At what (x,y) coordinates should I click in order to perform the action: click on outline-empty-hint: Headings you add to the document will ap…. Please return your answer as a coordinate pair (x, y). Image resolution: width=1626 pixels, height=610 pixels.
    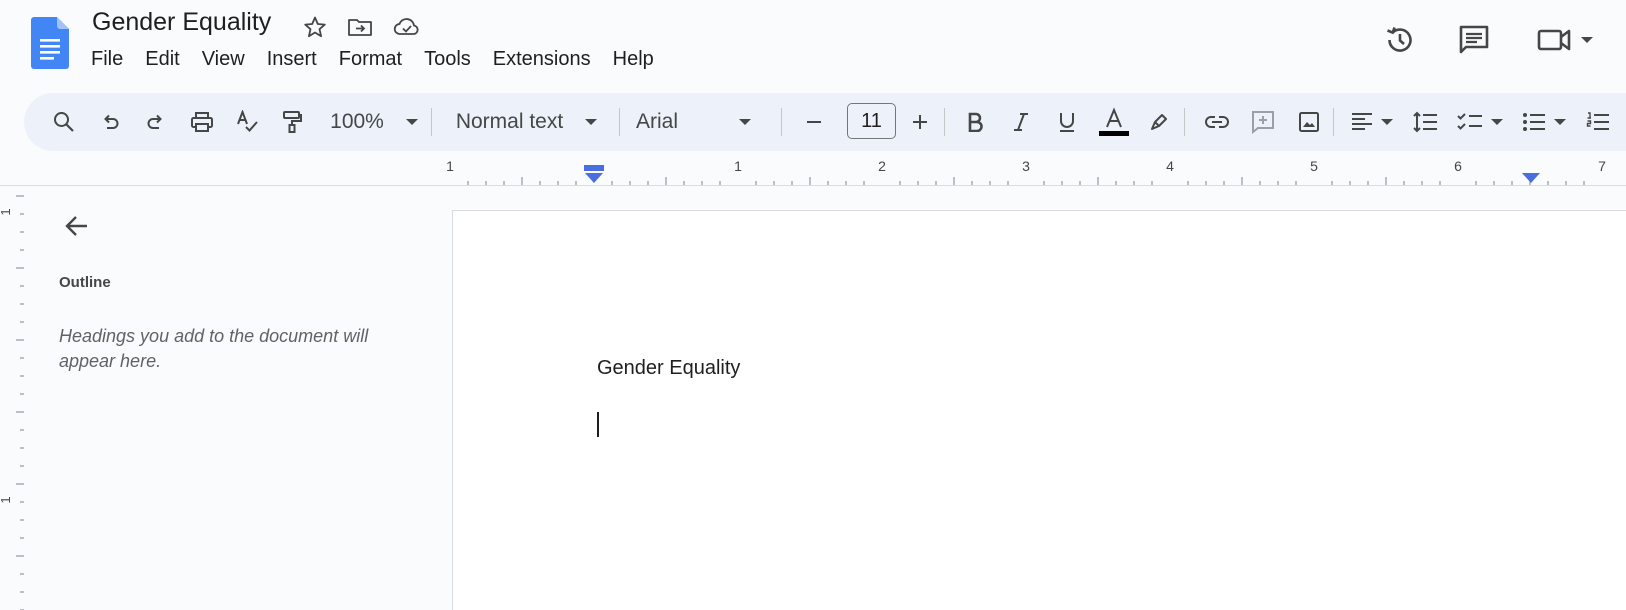
    Looking at the image, I should click on (214, 348).